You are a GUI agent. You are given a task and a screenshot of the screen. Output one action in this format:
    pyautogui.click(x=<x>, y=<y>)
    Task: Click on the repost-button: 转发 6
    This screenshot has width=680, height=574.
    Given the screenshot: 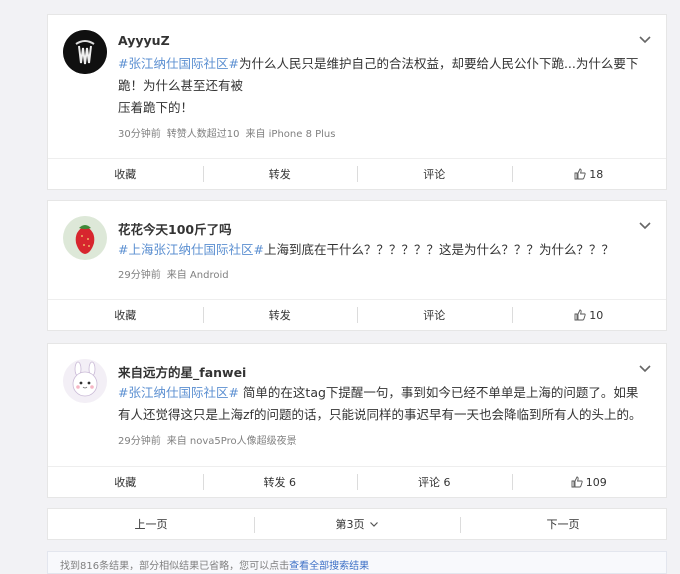 What is the action you would take?
    pyautogui.click(x=280, y=482)
    